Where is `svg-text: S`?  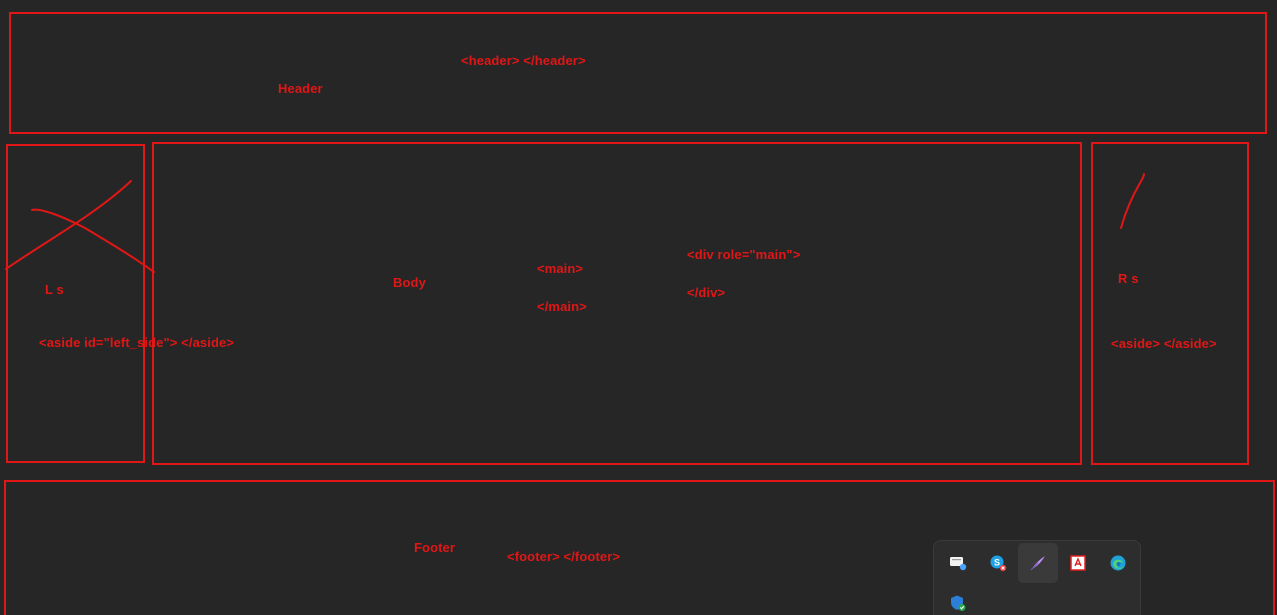 svg-text: S is located at coordinates (997, 563).